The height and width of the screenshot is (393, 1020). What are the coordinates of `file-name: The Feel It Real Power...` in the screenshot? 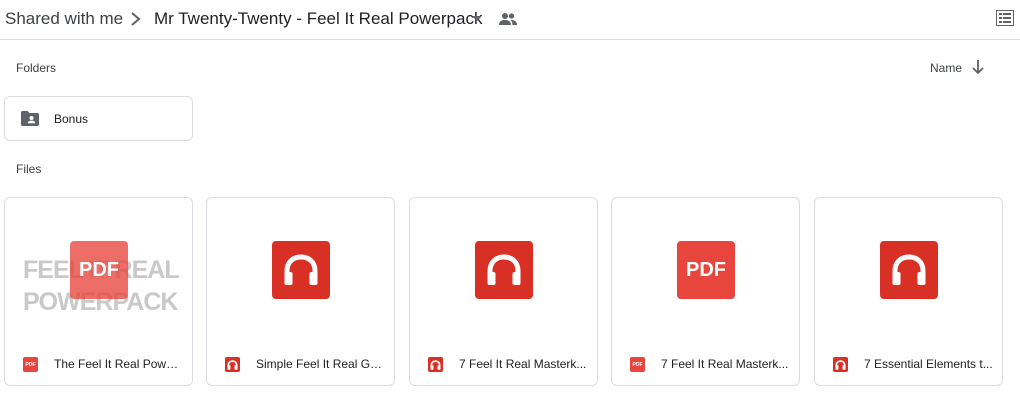 It's located at (119, 364).